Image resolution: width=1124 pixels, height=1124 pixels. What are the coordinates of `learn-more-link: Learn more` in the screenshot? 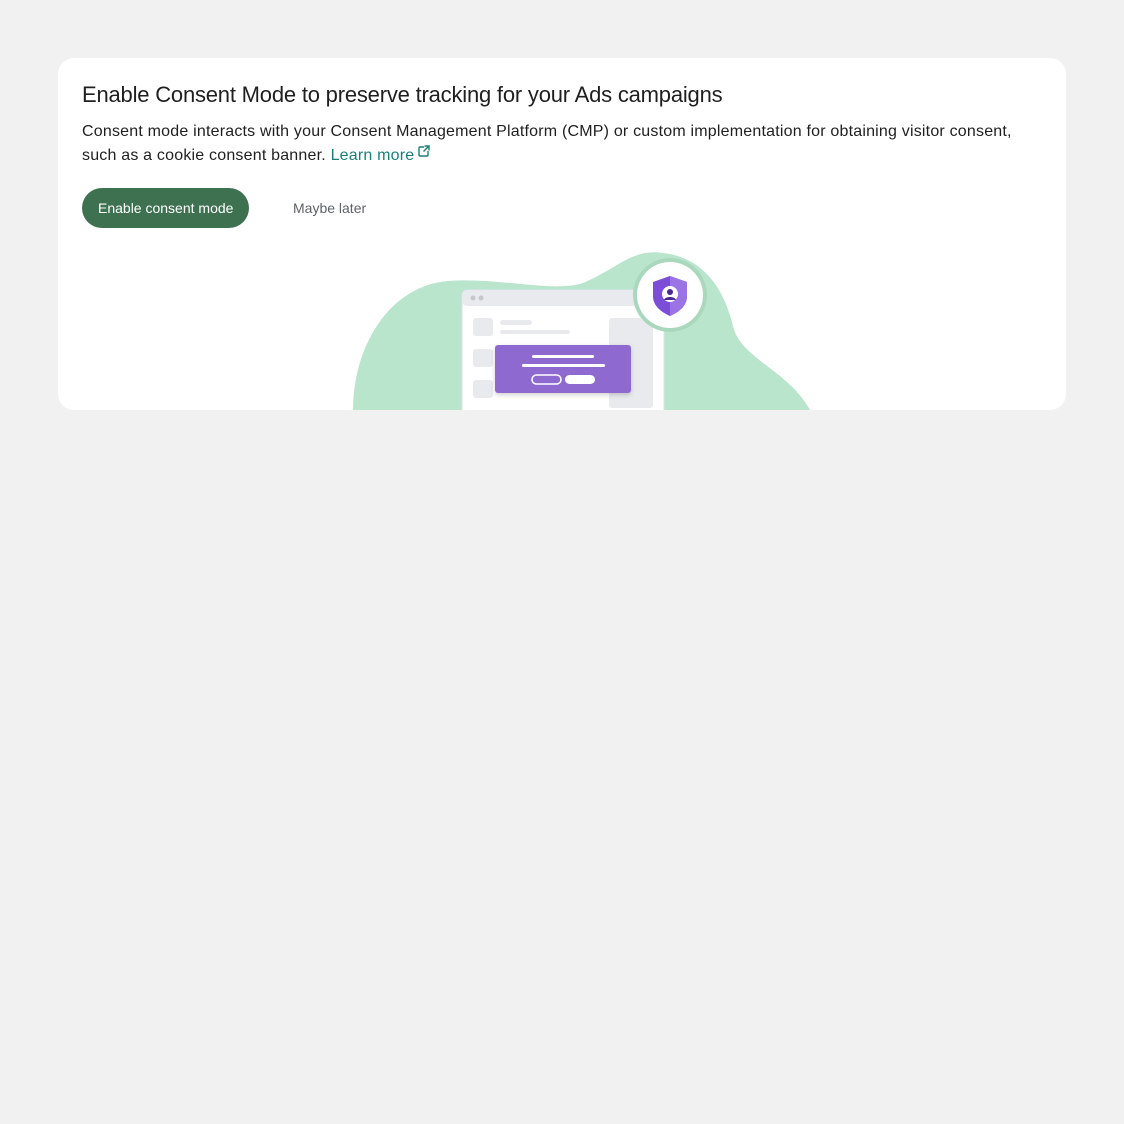 It's located at (381, 154).